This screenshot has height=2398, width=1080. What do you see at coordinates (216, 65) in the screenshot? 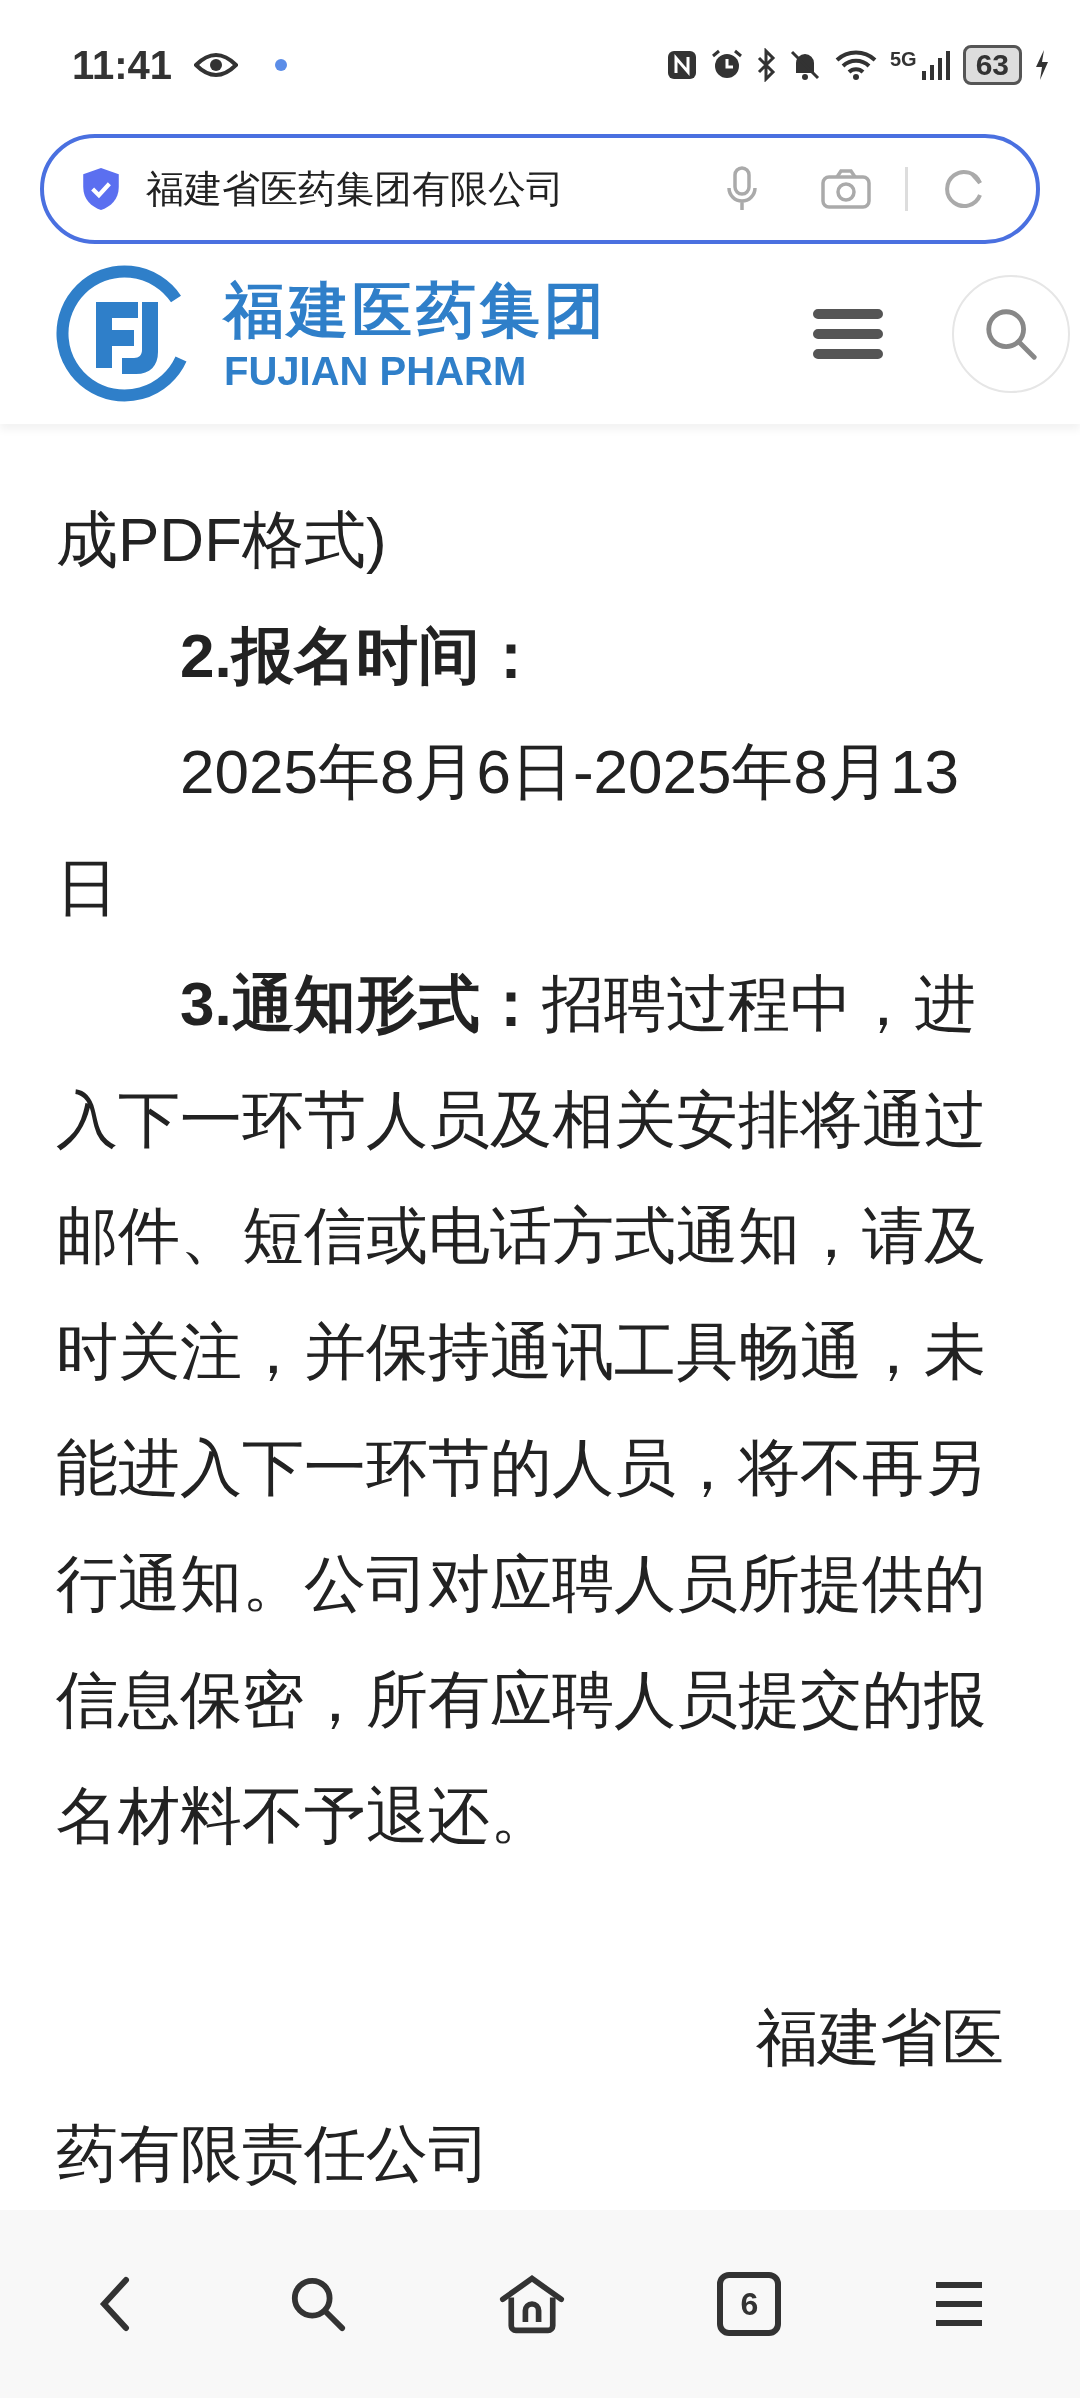
I see `eye-icon` at bounding box center [216, 65].